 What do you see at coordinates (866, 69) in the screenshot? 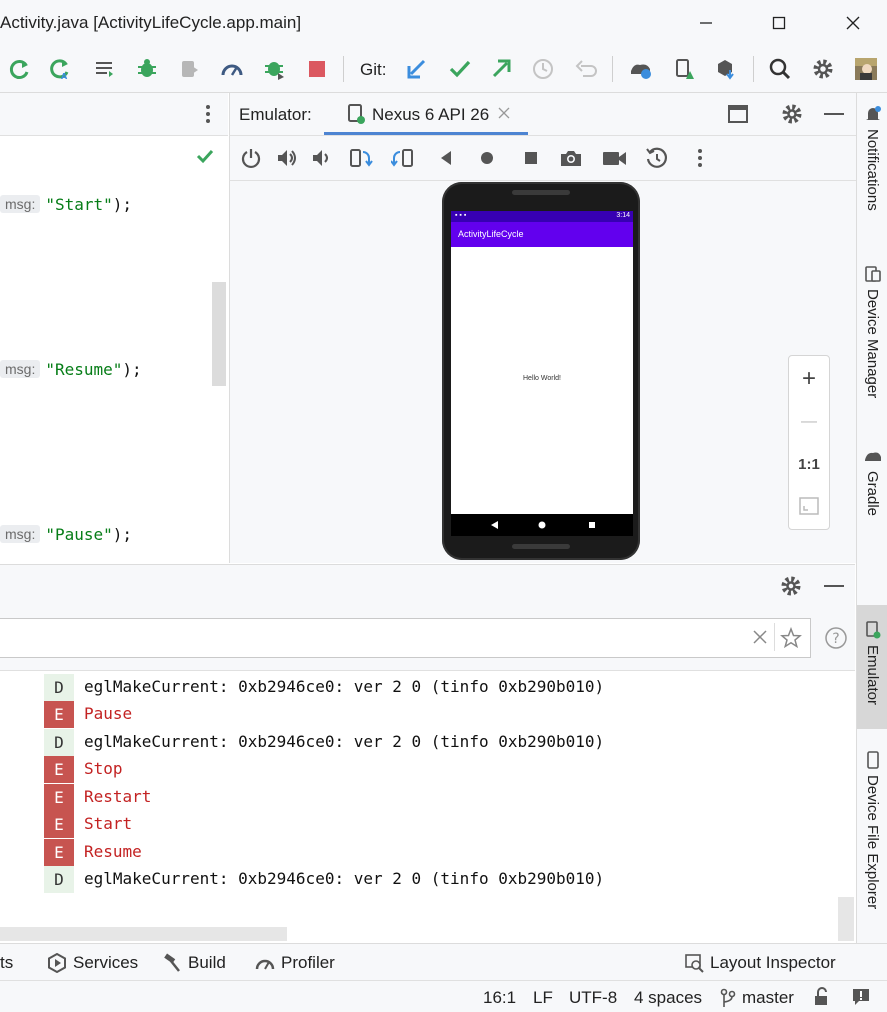
I see `avatar` at bounding box center [866, 69].